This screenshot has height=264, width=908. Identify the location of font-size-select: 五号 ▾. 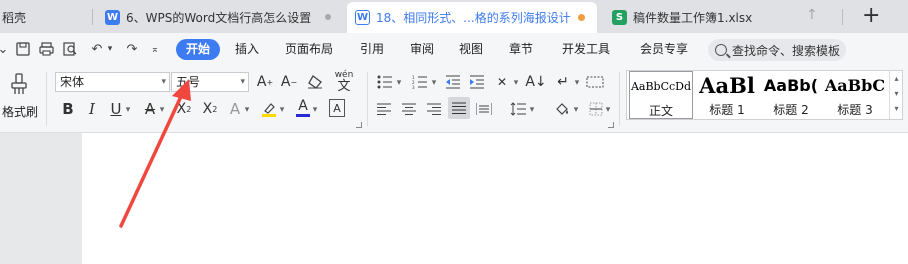
(210, 82).